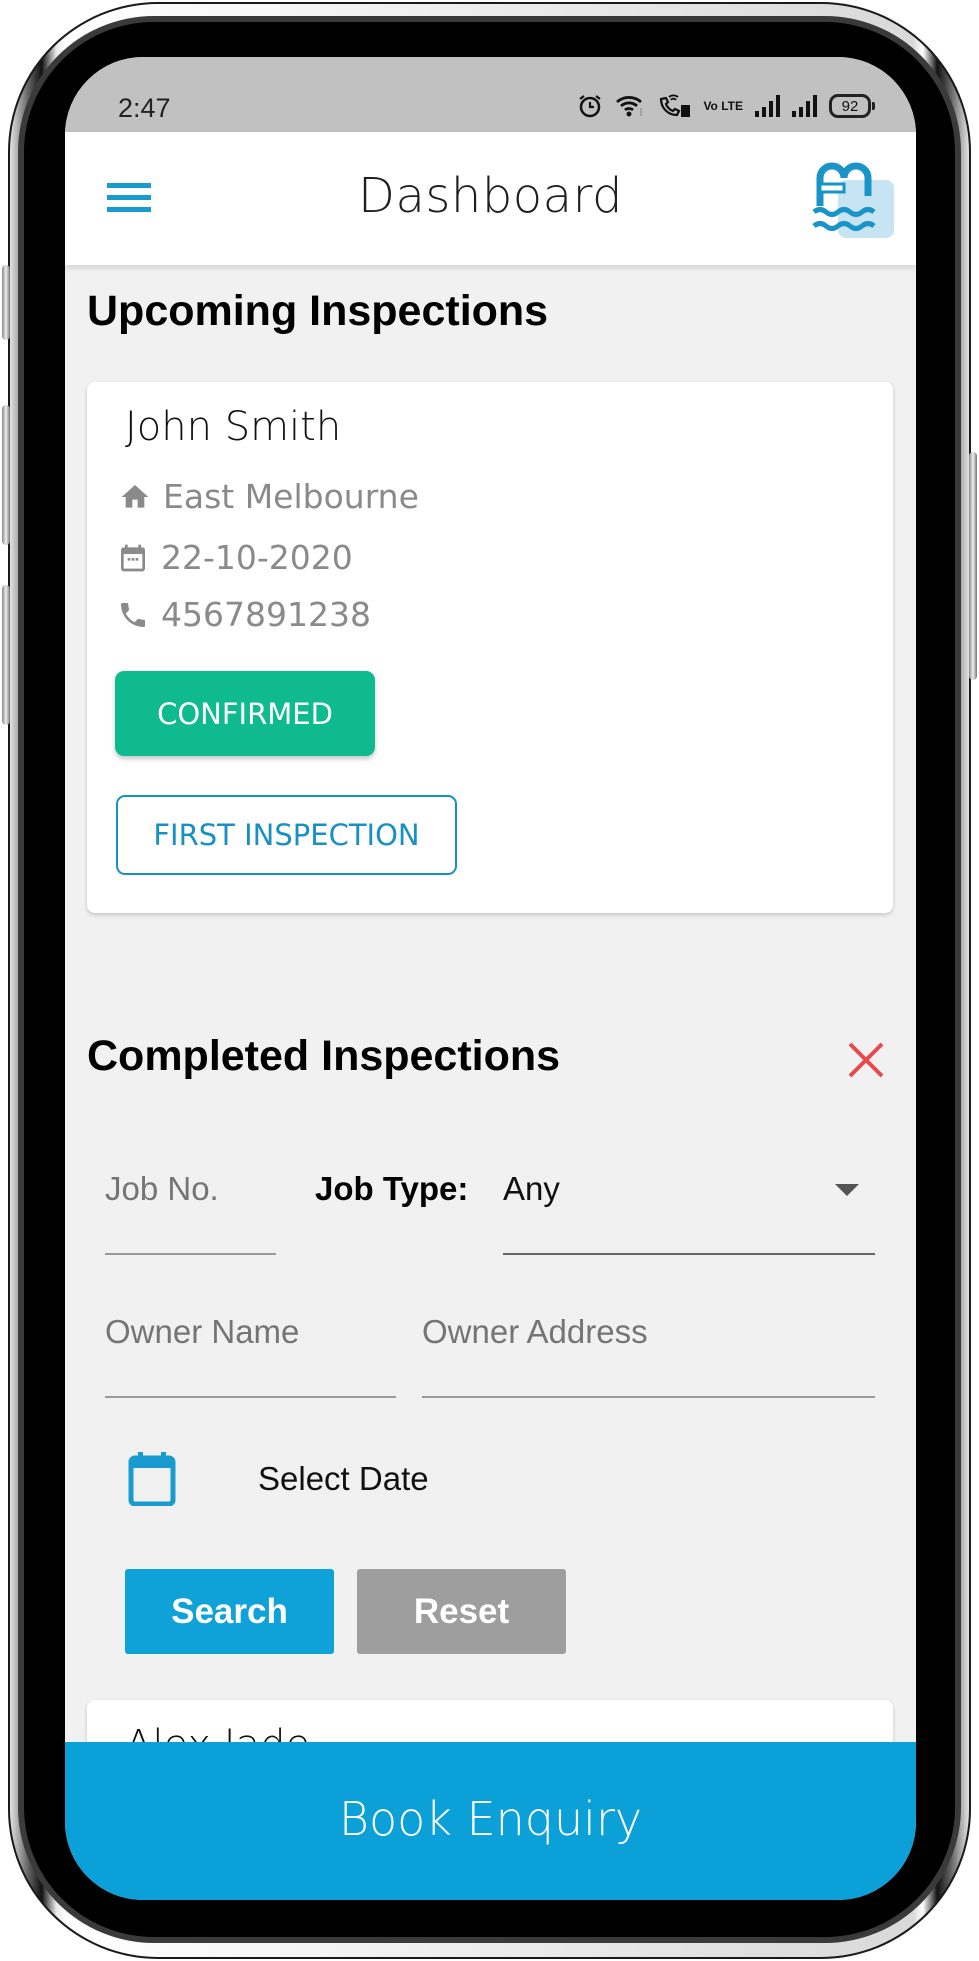 Image resolution: width=979 pixels, height=1961 pixels. I want to click on upcoming-heading: Upcoming Inspections, so click(318, 311).